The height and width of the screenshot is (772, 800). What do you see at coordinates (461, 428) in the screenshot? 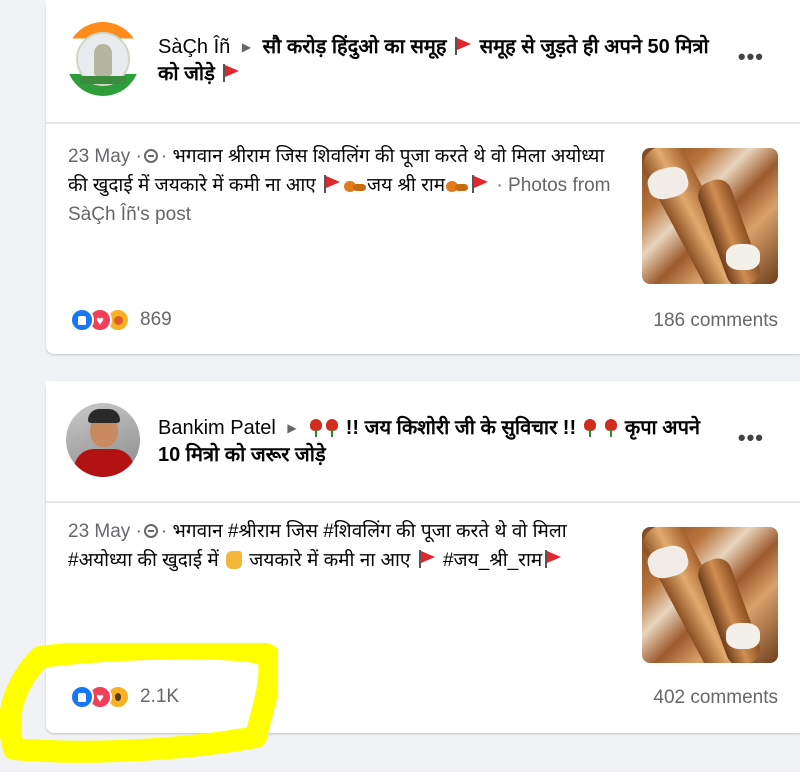
I see `group-name: !! जय किशोरी जी के सुविचार !!` at bounding box center [461, 428].